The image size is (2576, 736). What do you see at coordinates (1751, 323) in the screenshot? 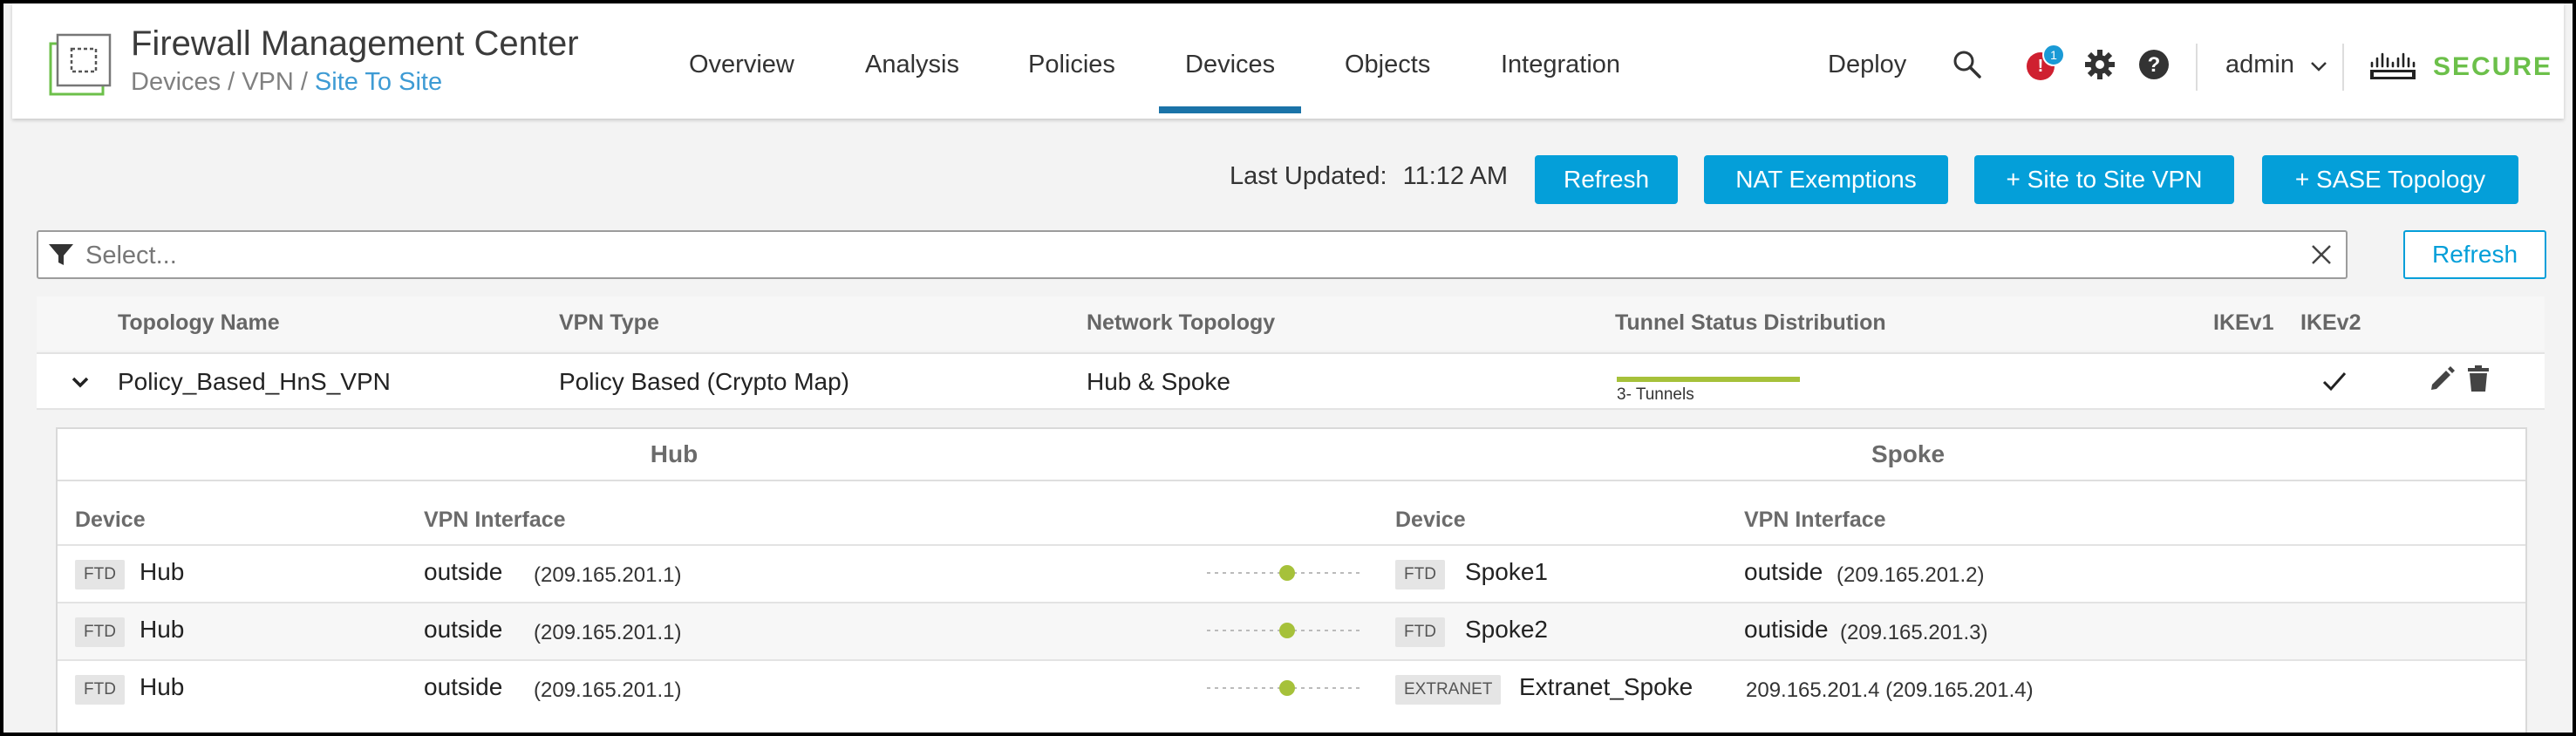
I see `col-tunnel-status: Tunnel Status Distribution` at bounding box center [1751, 323].